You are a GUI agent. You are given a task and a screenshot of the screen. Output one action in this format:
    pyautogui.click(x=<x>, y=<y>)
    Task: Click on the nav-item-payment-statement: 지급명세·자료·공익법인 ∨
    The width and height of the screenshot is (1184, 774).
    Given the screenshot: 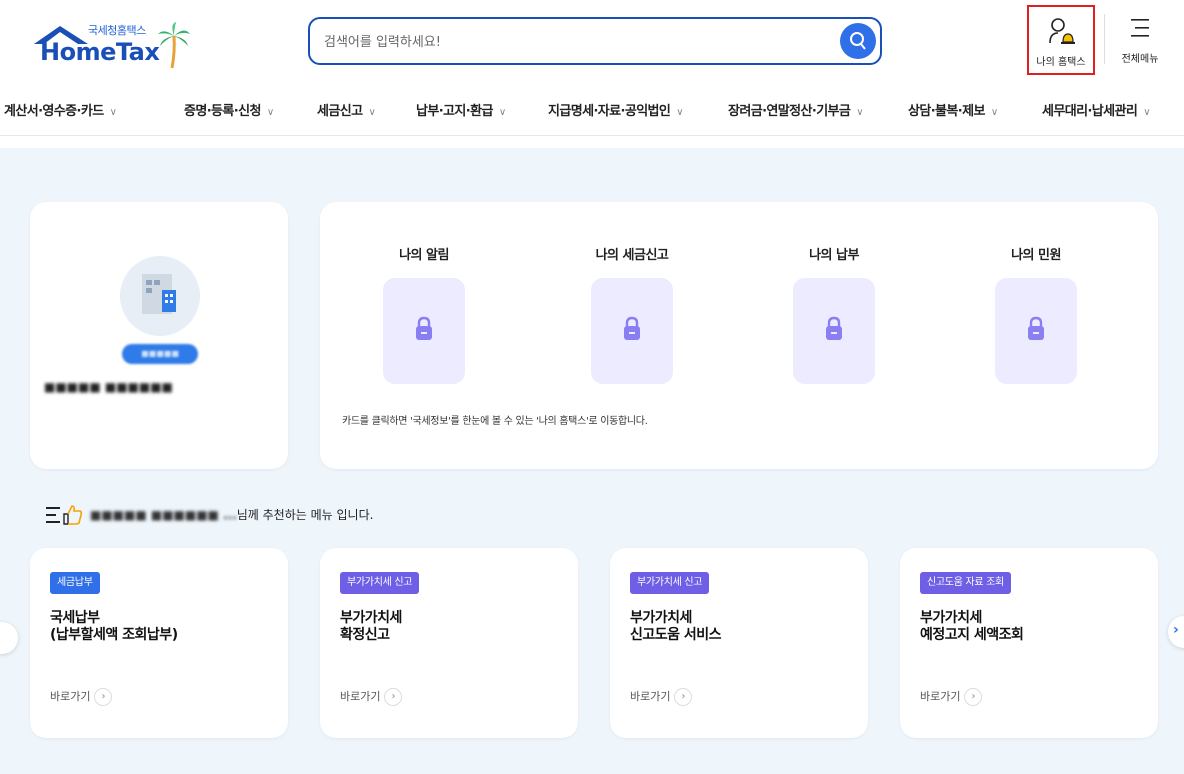 What is the action you would take?
    pyautogui.click(x=616, y=109)
    